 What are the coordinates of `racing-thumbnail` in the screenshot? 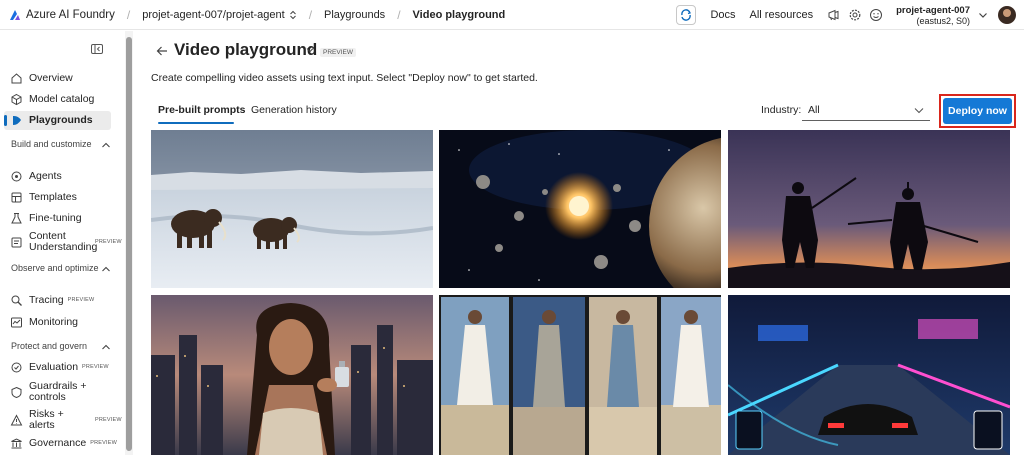 It's located at (869, 375).